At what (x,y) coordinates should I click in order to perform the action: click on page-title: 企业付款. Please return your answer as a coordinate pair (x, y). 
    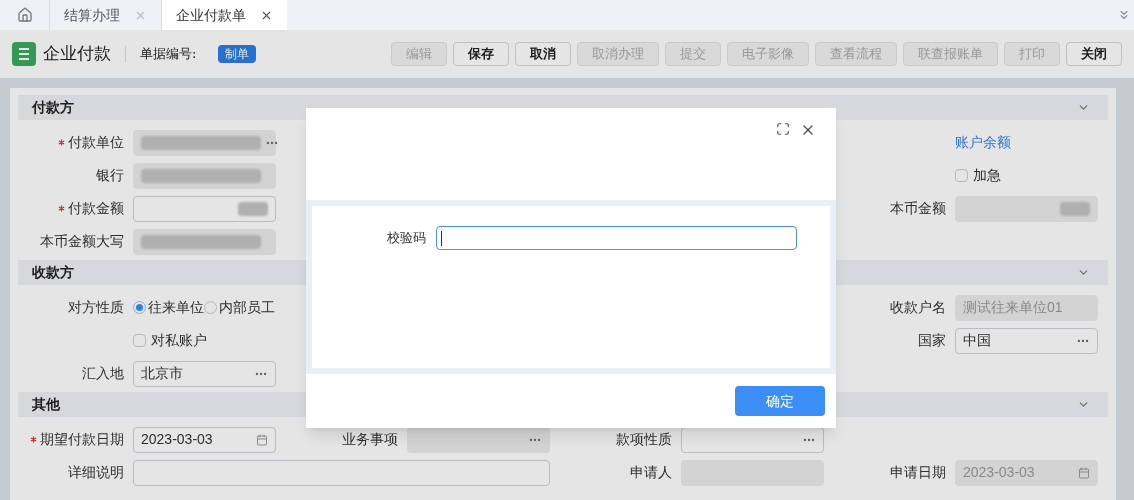
    Looking at the image, I should click on (77, 54).